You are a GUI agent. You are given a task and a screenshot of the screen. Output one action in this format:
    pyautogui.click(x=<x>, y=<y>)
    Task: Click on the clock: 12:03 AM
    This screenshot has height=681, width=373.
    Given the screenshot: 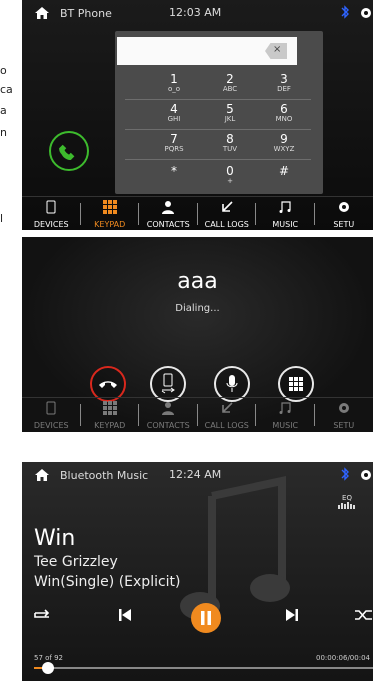 What is the action you would take?
    pyautogui.click(x=195, y=12)
    